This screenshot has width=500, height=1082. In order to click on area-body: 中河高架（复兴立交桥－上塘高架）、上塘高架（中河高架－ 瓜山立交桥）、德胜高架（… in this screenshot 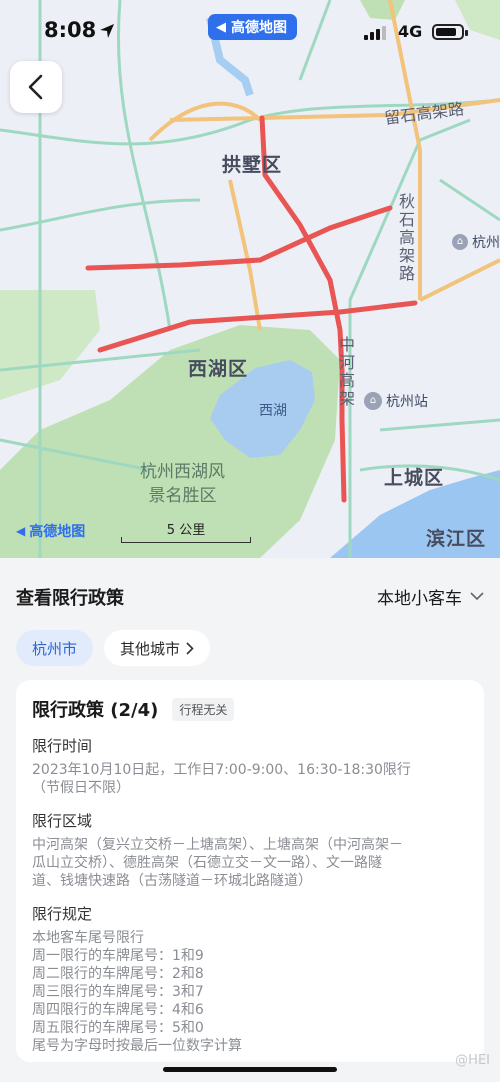, I will do `click(250, 863)`.